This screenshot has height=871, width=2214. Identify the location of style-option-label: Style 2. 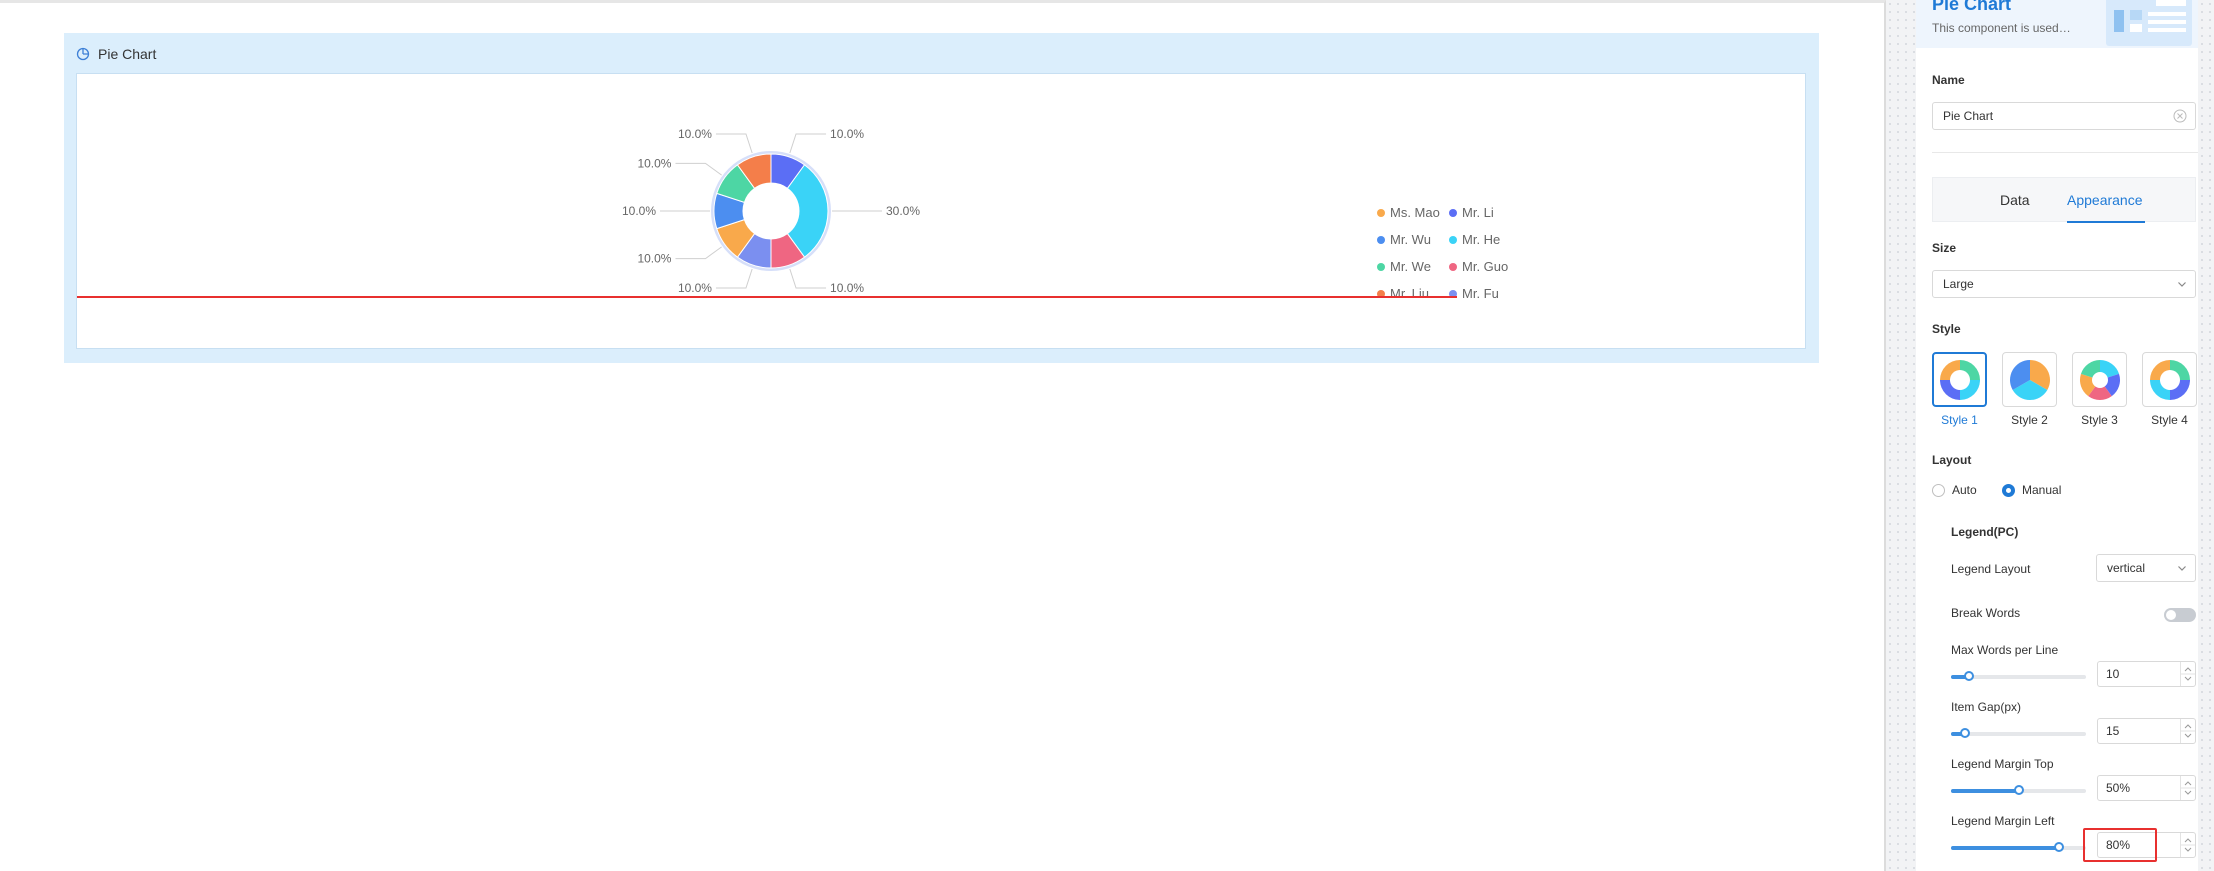
(2029, 420).